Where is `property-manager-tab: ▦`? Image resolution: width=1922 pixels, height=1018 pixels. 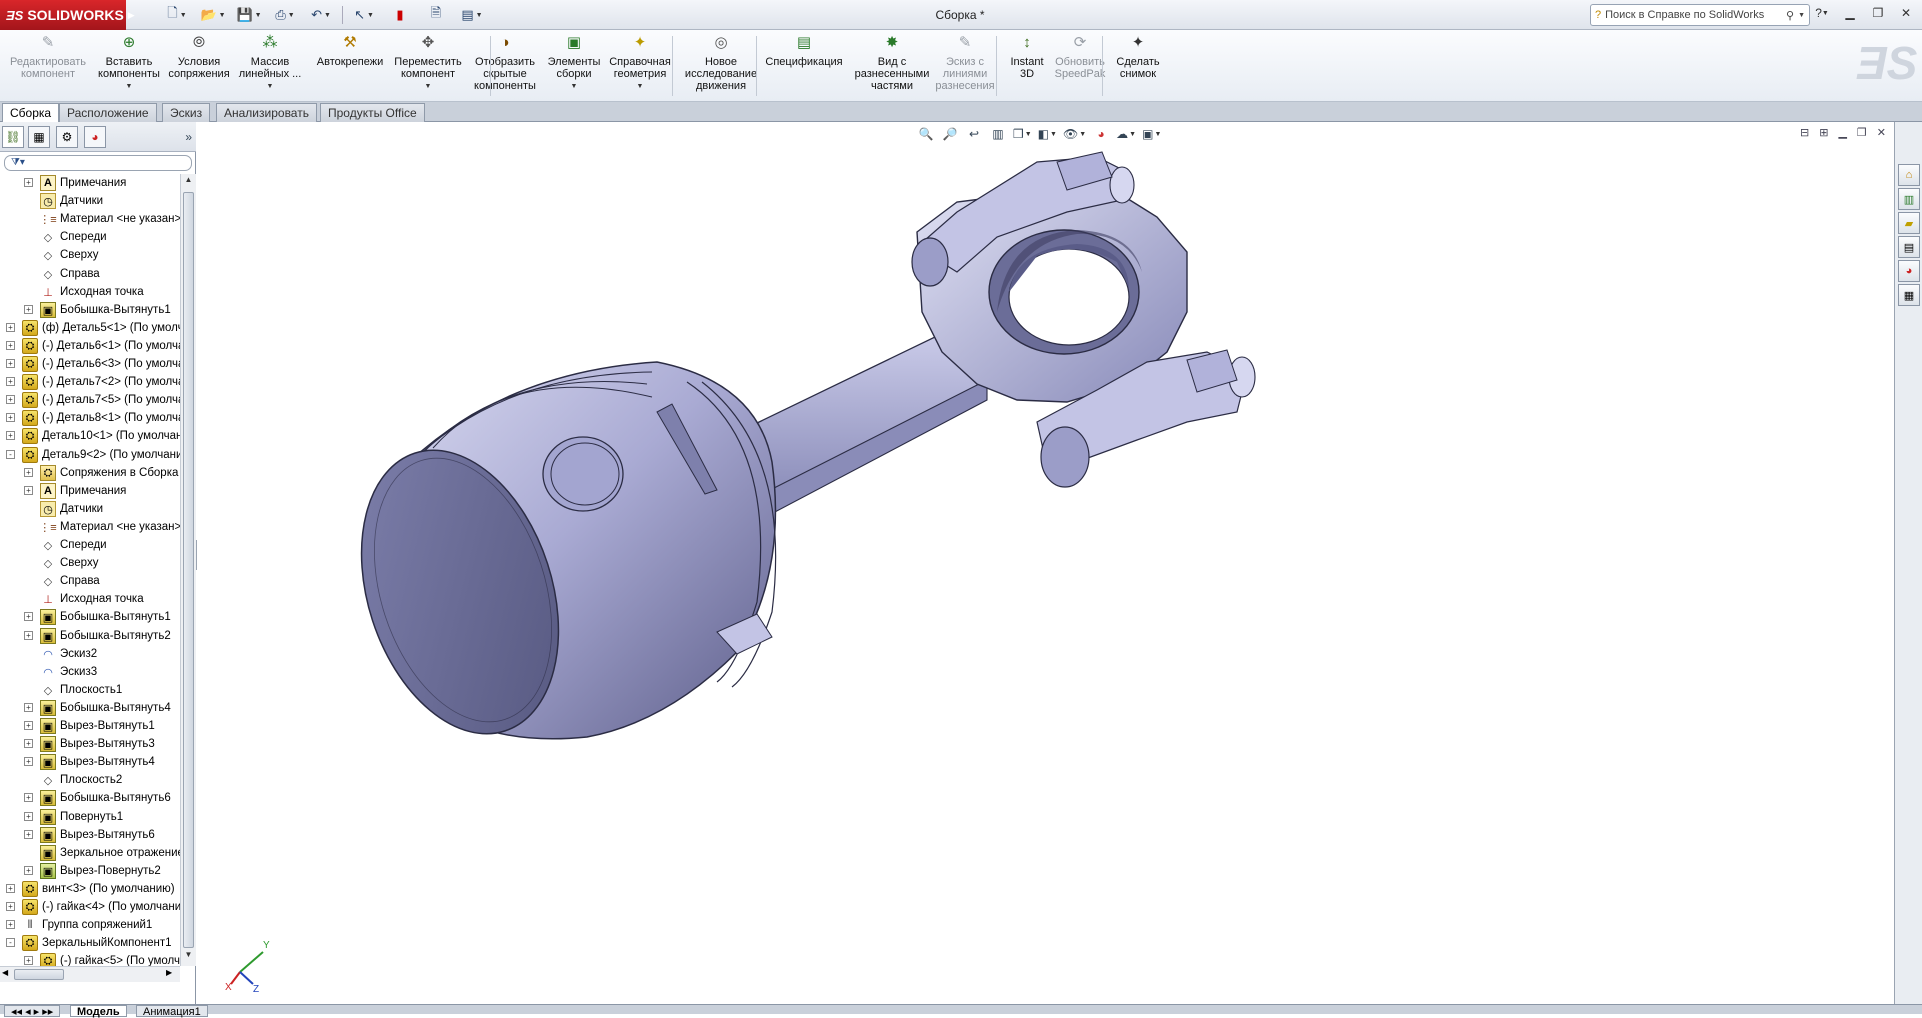
property-manager-tab: ▦ is located at coordinates (39, 137).